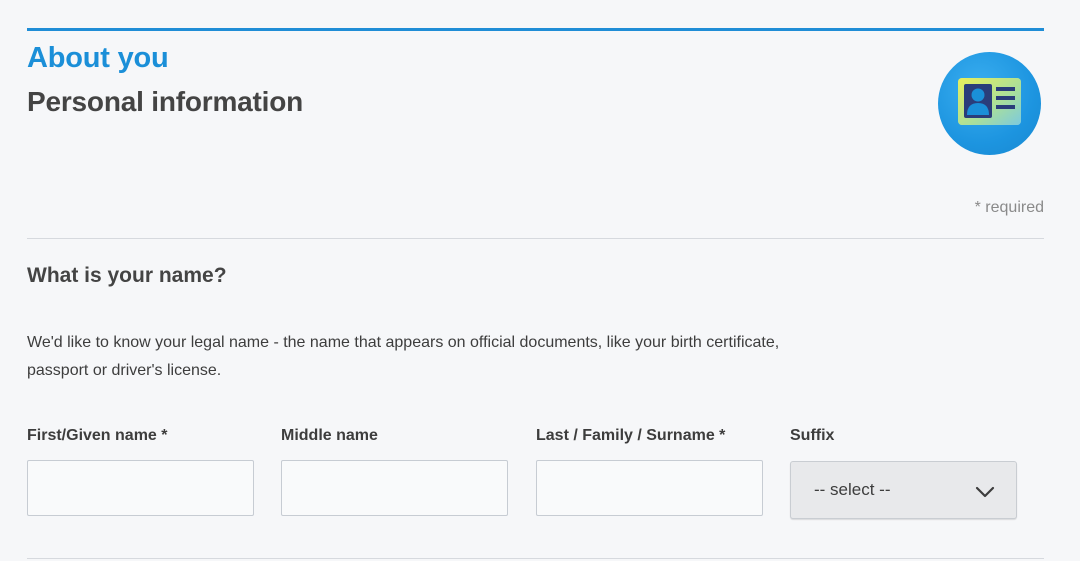 The image size is (1080, 561). I want to click on id-card-icon, so click(989, 101).